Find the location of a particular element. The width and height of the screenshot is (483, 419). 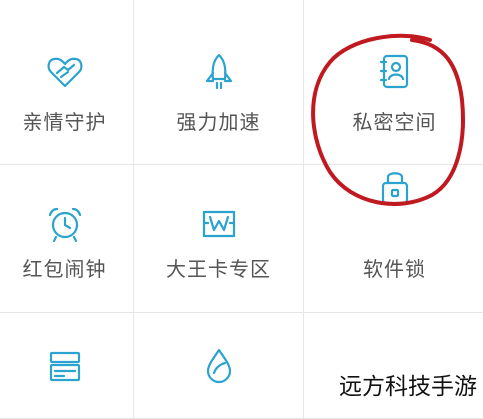

grid-item-label: 亲情守护 is located at coordinates (64, 122).